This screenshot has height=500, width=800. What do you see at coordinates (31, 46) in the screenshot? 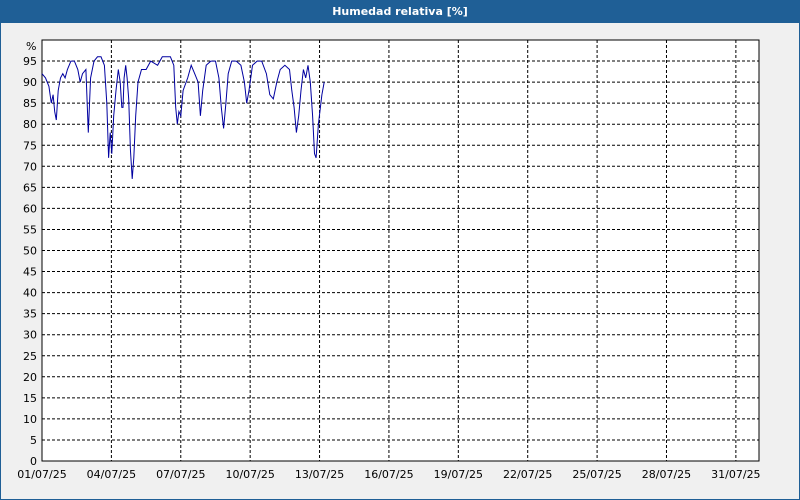
I see `y-axis-label: %` at bounding box center [31, 46].